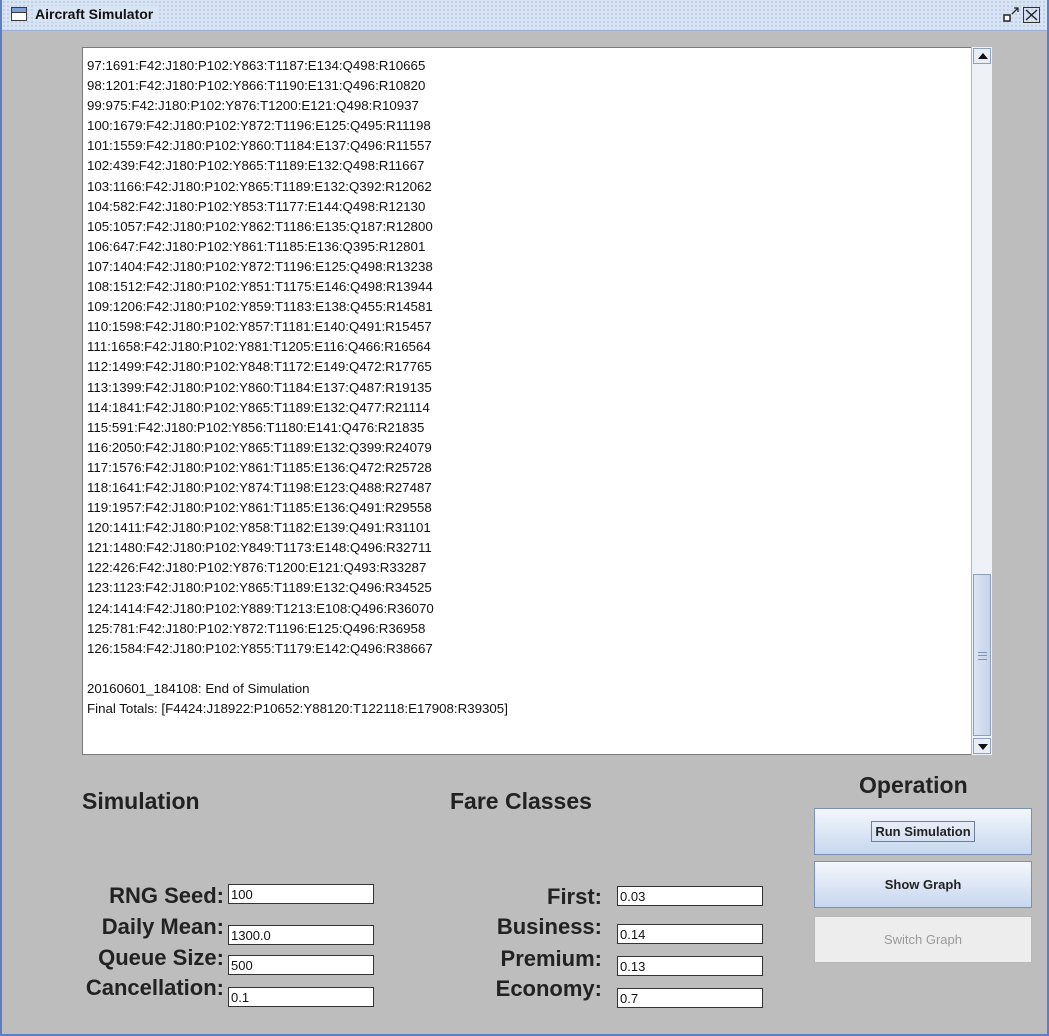 The image size is (1049, 1036). I want to click on restore-icon, so click(1011, 15).